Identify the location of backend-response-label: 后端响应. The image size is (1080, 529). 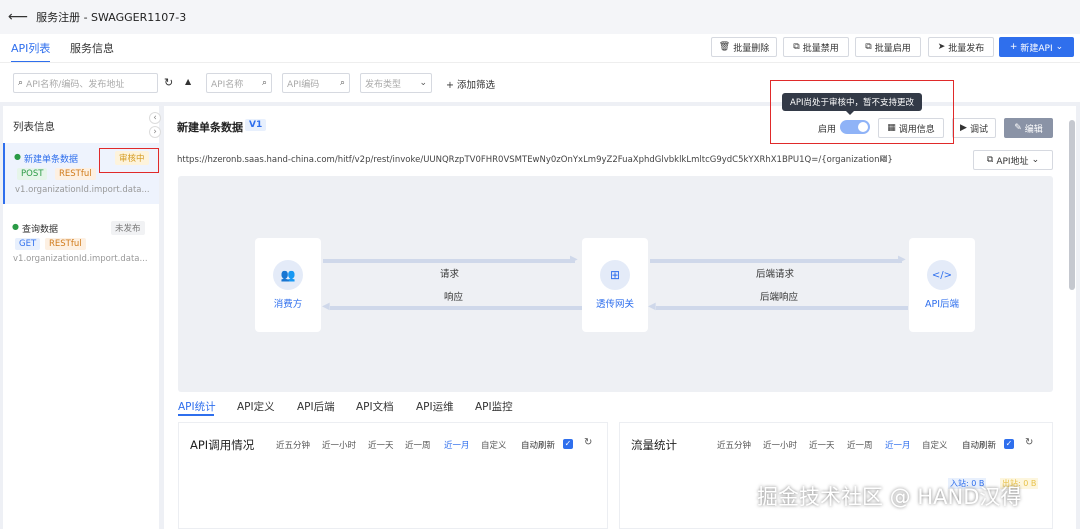
(779, 297).